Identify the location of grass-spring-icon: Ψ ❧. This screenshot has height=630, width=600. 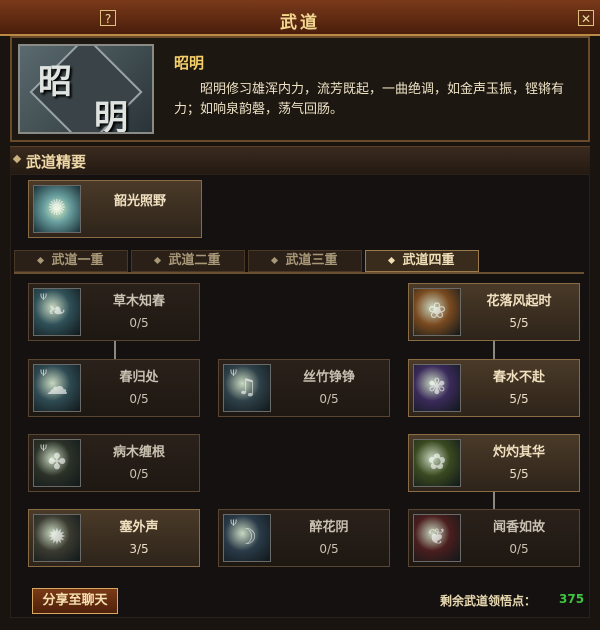
(57, 312).